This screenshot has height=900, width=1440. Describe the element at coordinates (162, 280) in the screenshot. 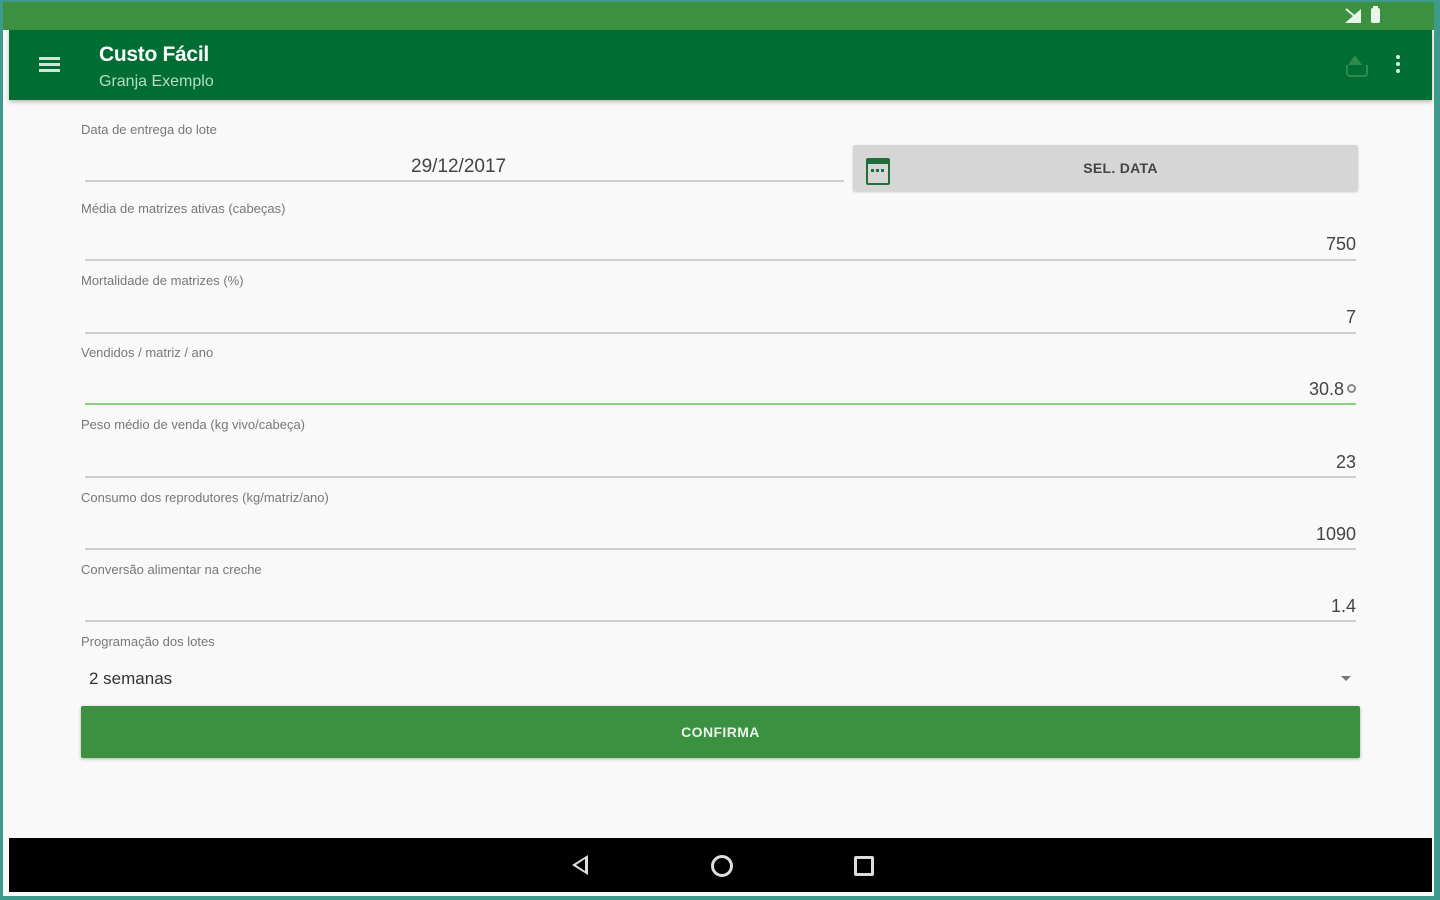

I see `field-label-mortalidade: Mortalidade de matrizes (%)` at that location.